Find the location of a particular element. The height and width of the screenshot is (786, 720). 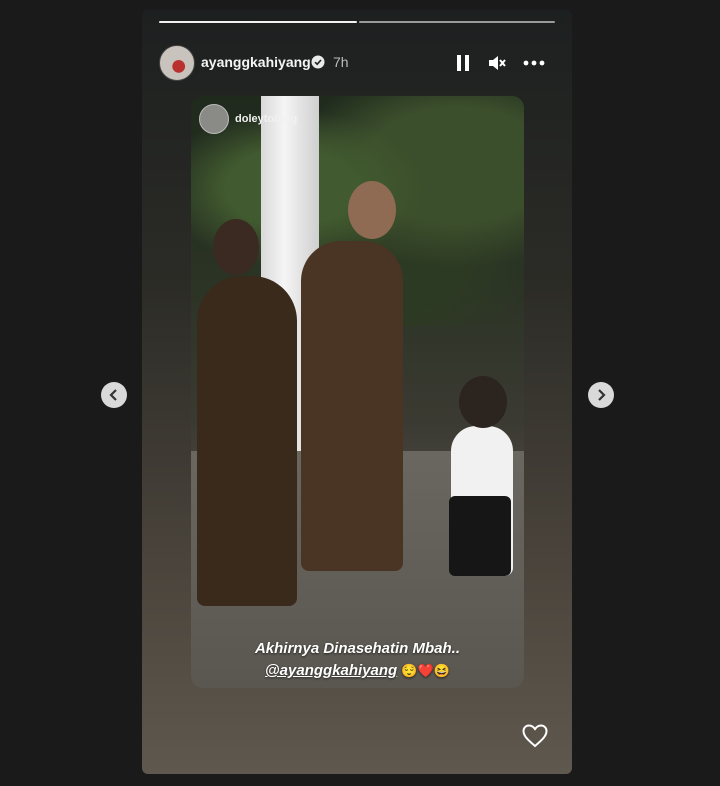

chevron-right-icon is located at coordinates (602, 395).